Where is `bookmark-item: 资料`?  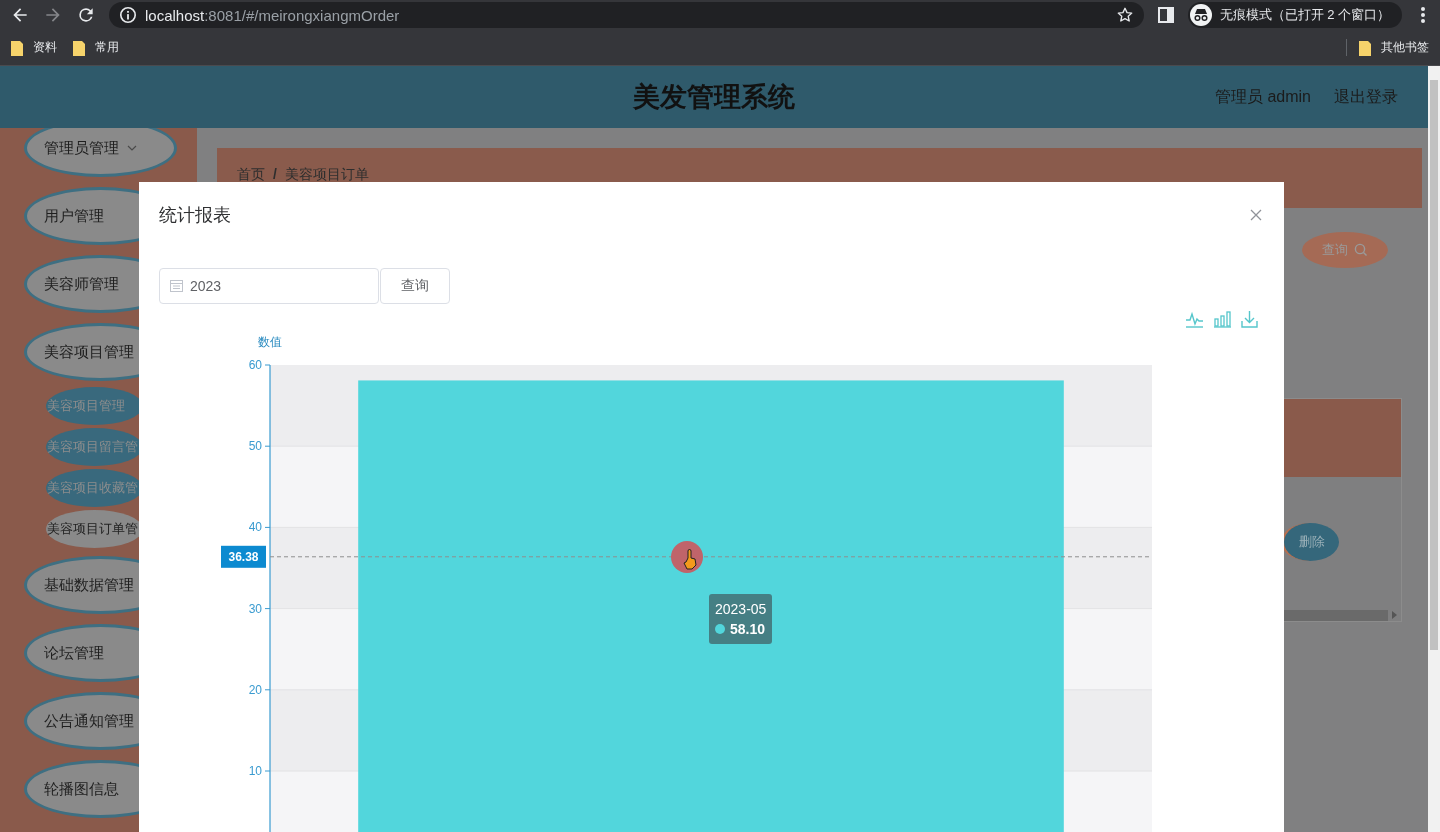 bookmark-item: 资料 is located at coordinates (34, 47).